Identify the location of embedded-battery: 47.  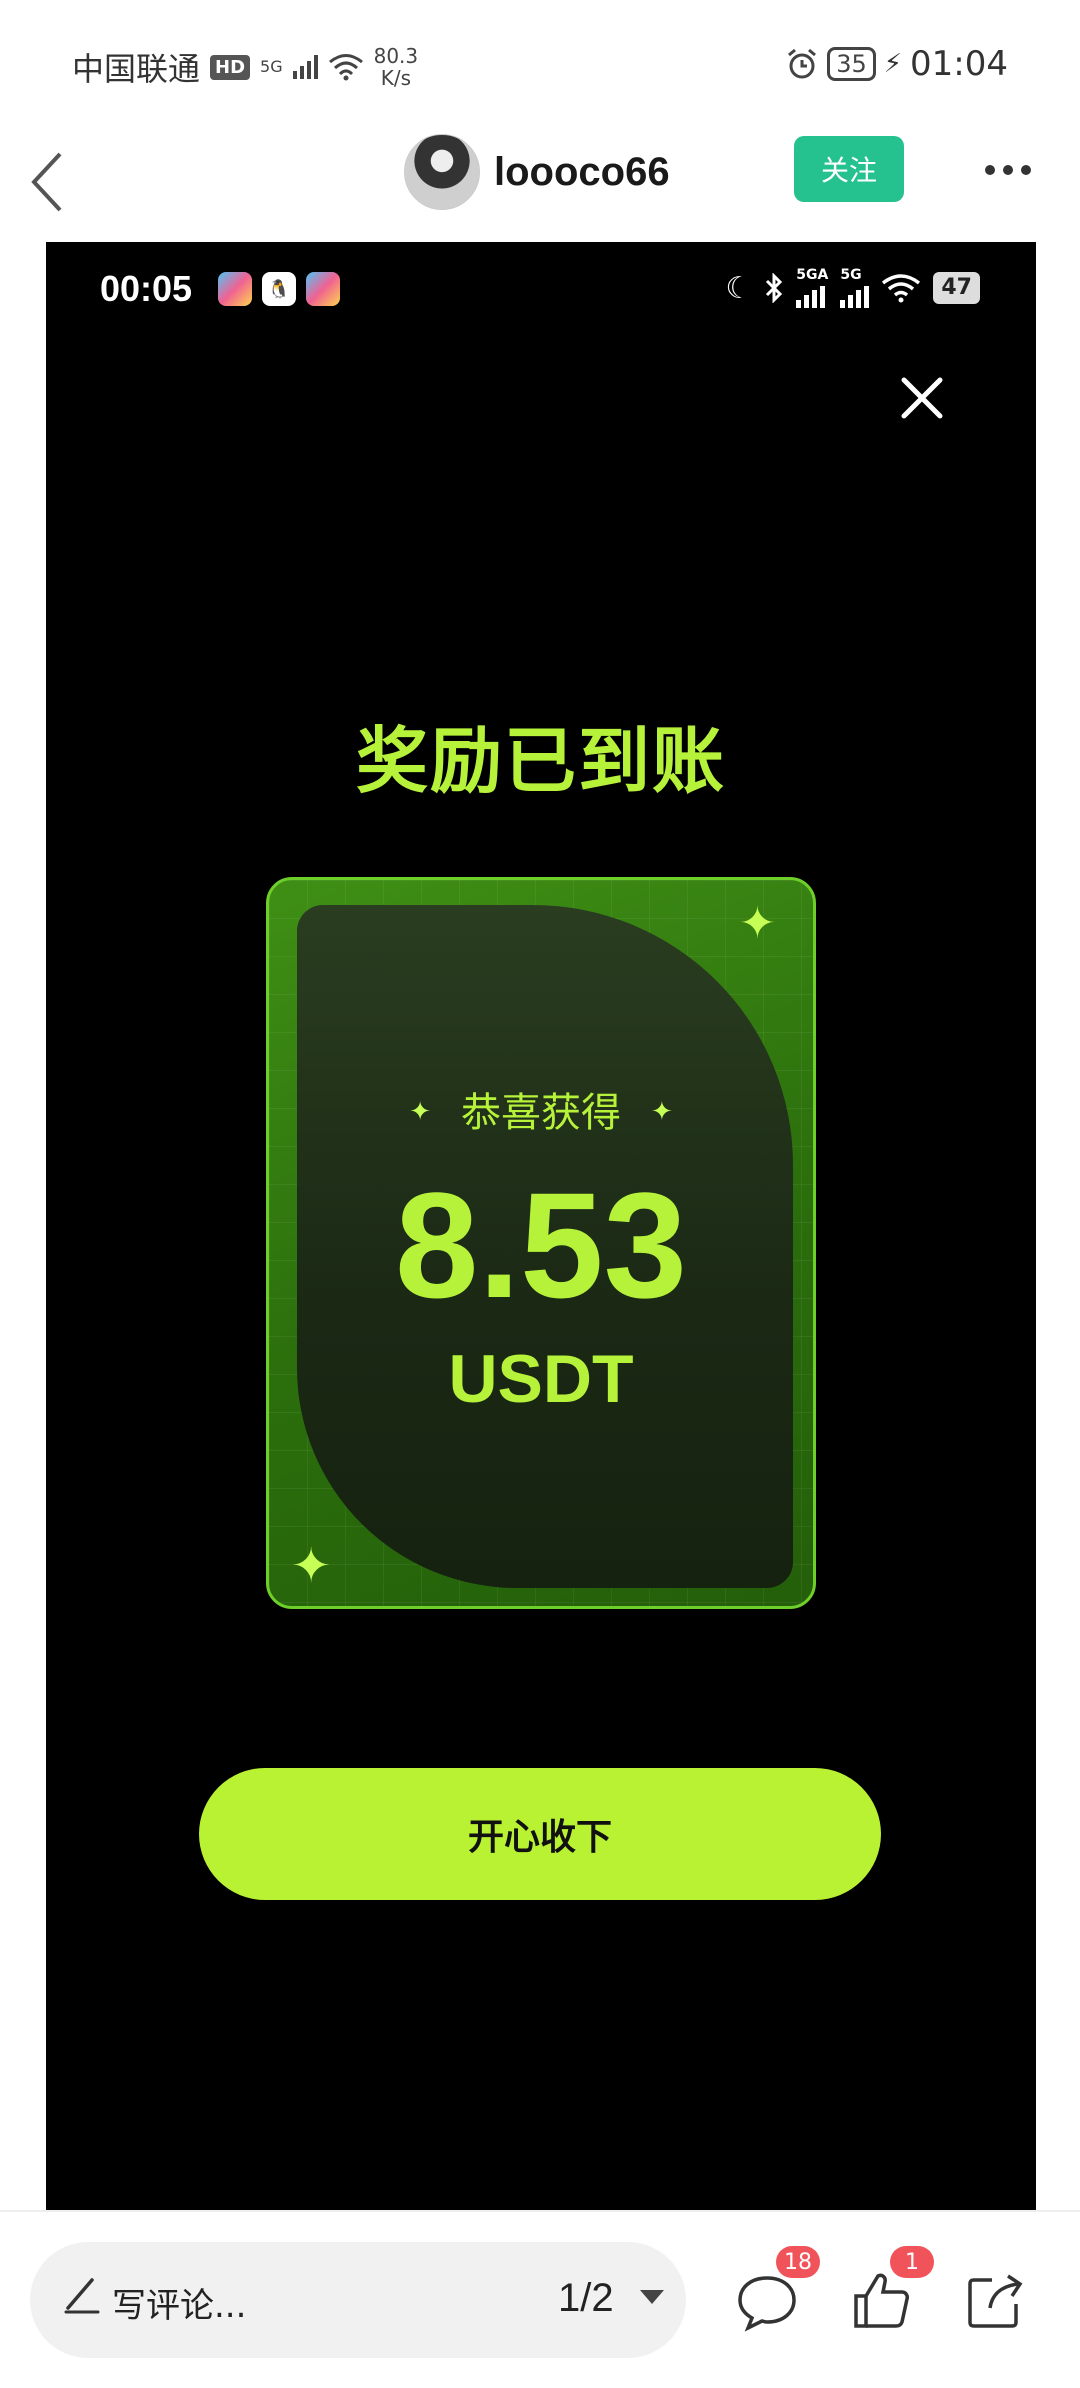
(956, 288).